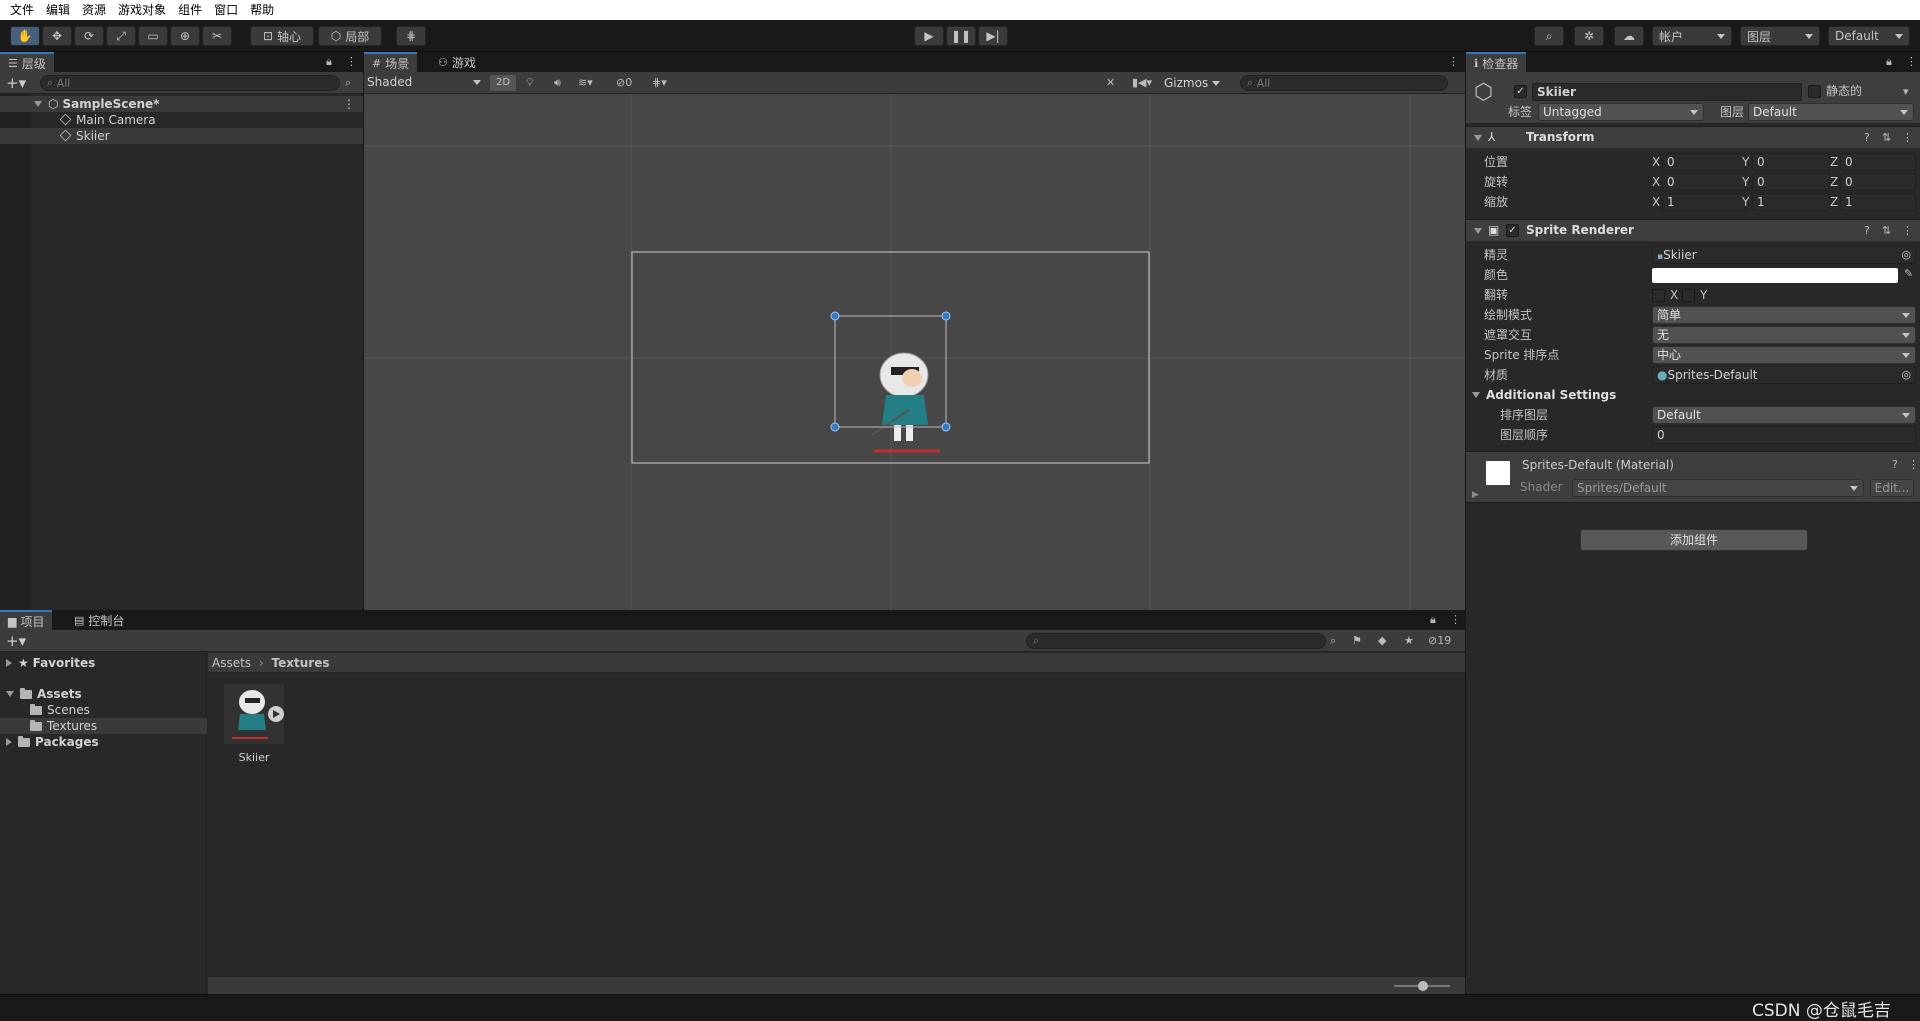 The width and height of the screenshot is (1920, 1021). Describe the element at coordinates (1908, 273) in the screenshot. I see `eyedropper-icon: ✎` at that location.